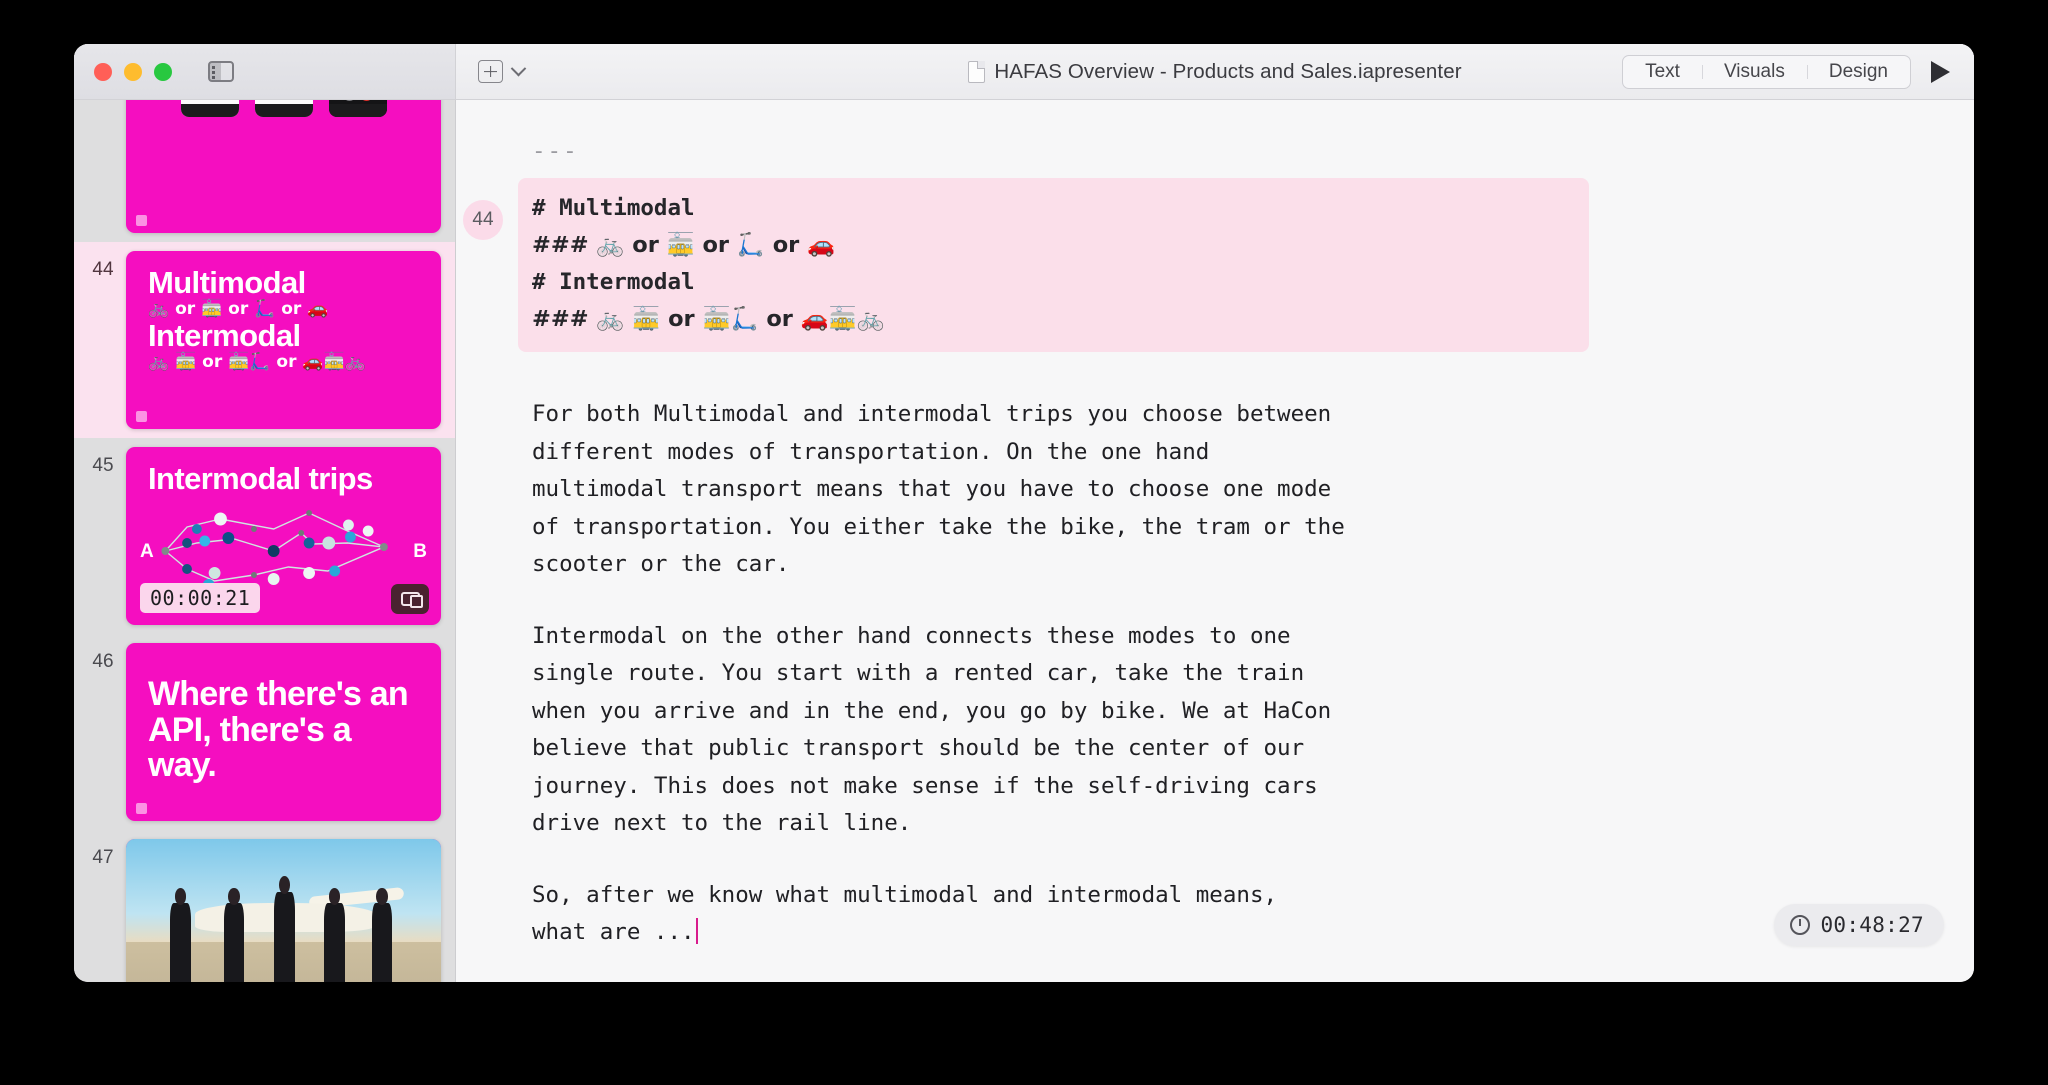 The width and height of the screenshot is (2048, 1085). I want to click on view-mode-segmented-control: Text Visuals Design, so click(1766, 71).